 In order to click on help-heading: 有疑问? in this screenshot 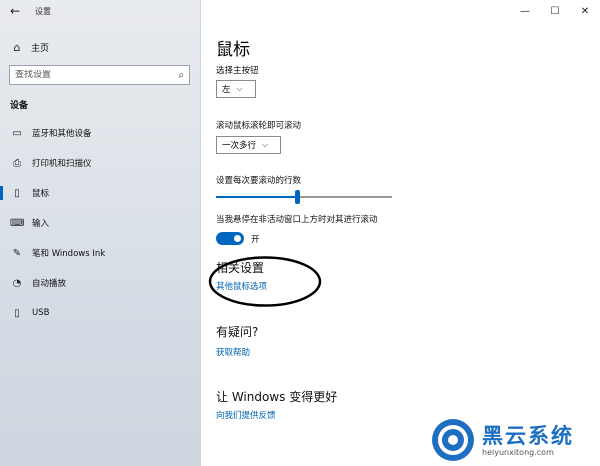, I will do `click(237, 332)`.